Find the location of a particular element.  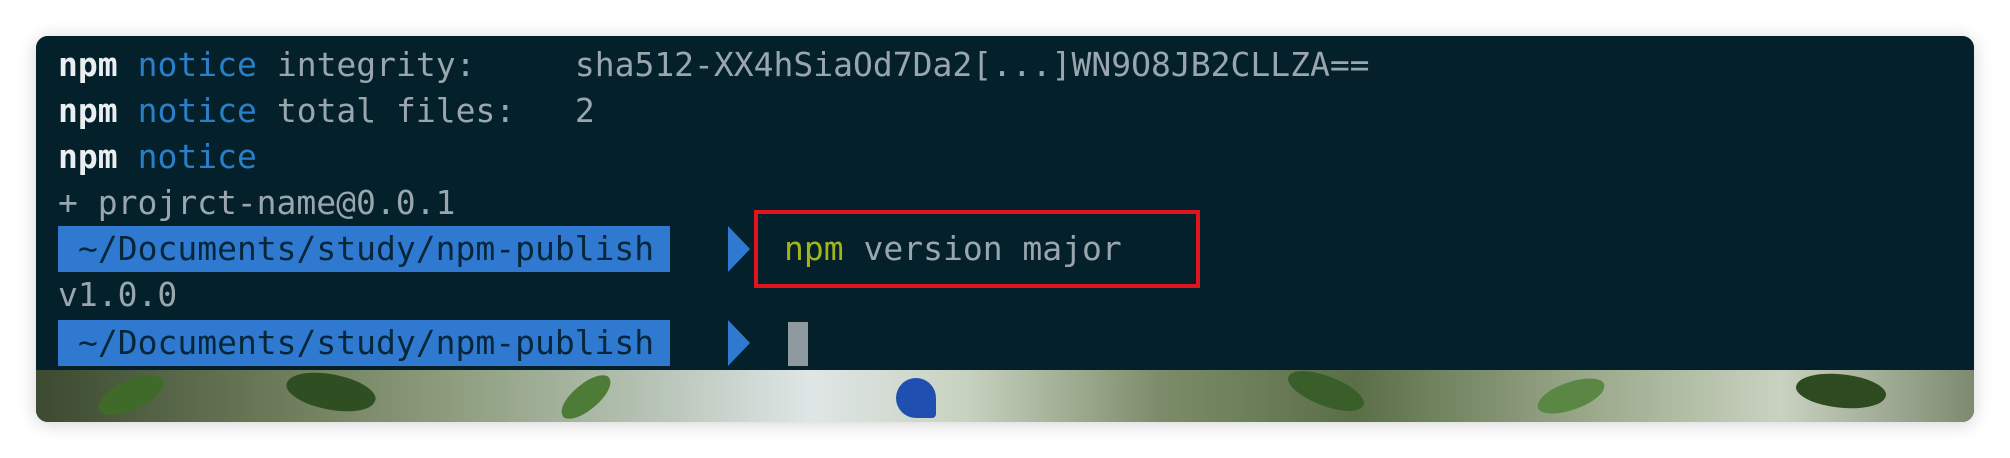

log-value: sha512-XX4hSiaOd7Da2[...]WN9O8JB2CLLZA== is located at coordinates (972, 64).